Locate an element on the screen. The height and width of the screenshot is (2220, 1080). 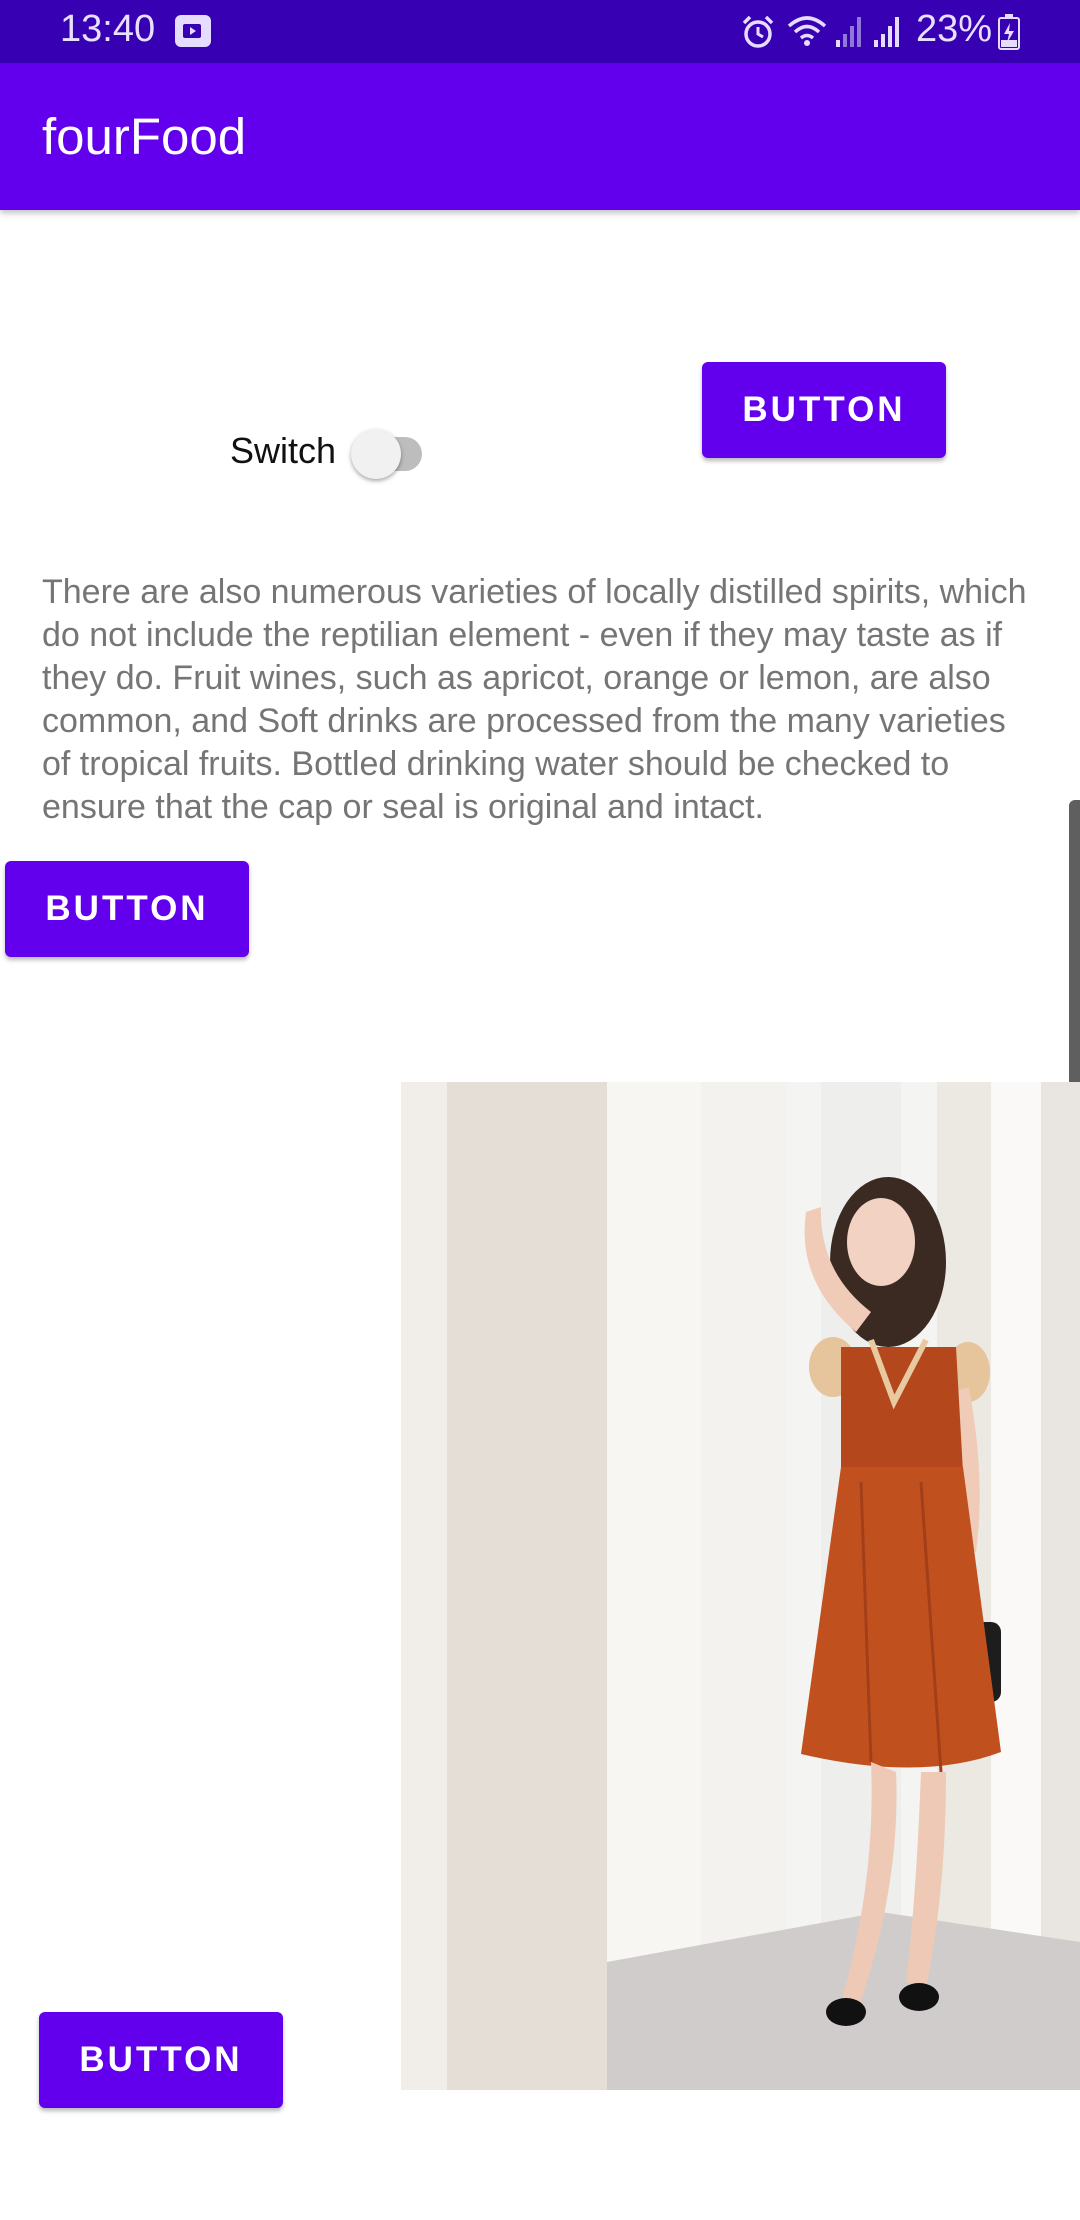
battery-percent: 23% is located at coordinates (954, 29).